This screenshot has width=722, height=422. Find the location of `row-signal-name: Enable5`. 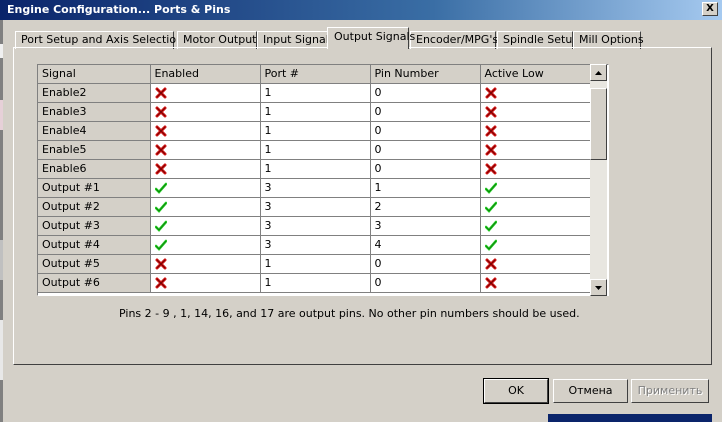

row-signal-name: Enable5 is located at coordinates (94, 150).